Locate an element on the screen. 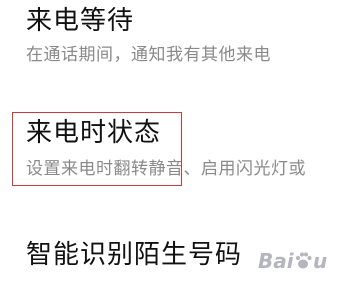 Image resolution: width=350 pixels, height=300 pixels. setting-subtitle: 设置来电时翻转静音、启用闪光灯或 is located at coordinates (166, 169).